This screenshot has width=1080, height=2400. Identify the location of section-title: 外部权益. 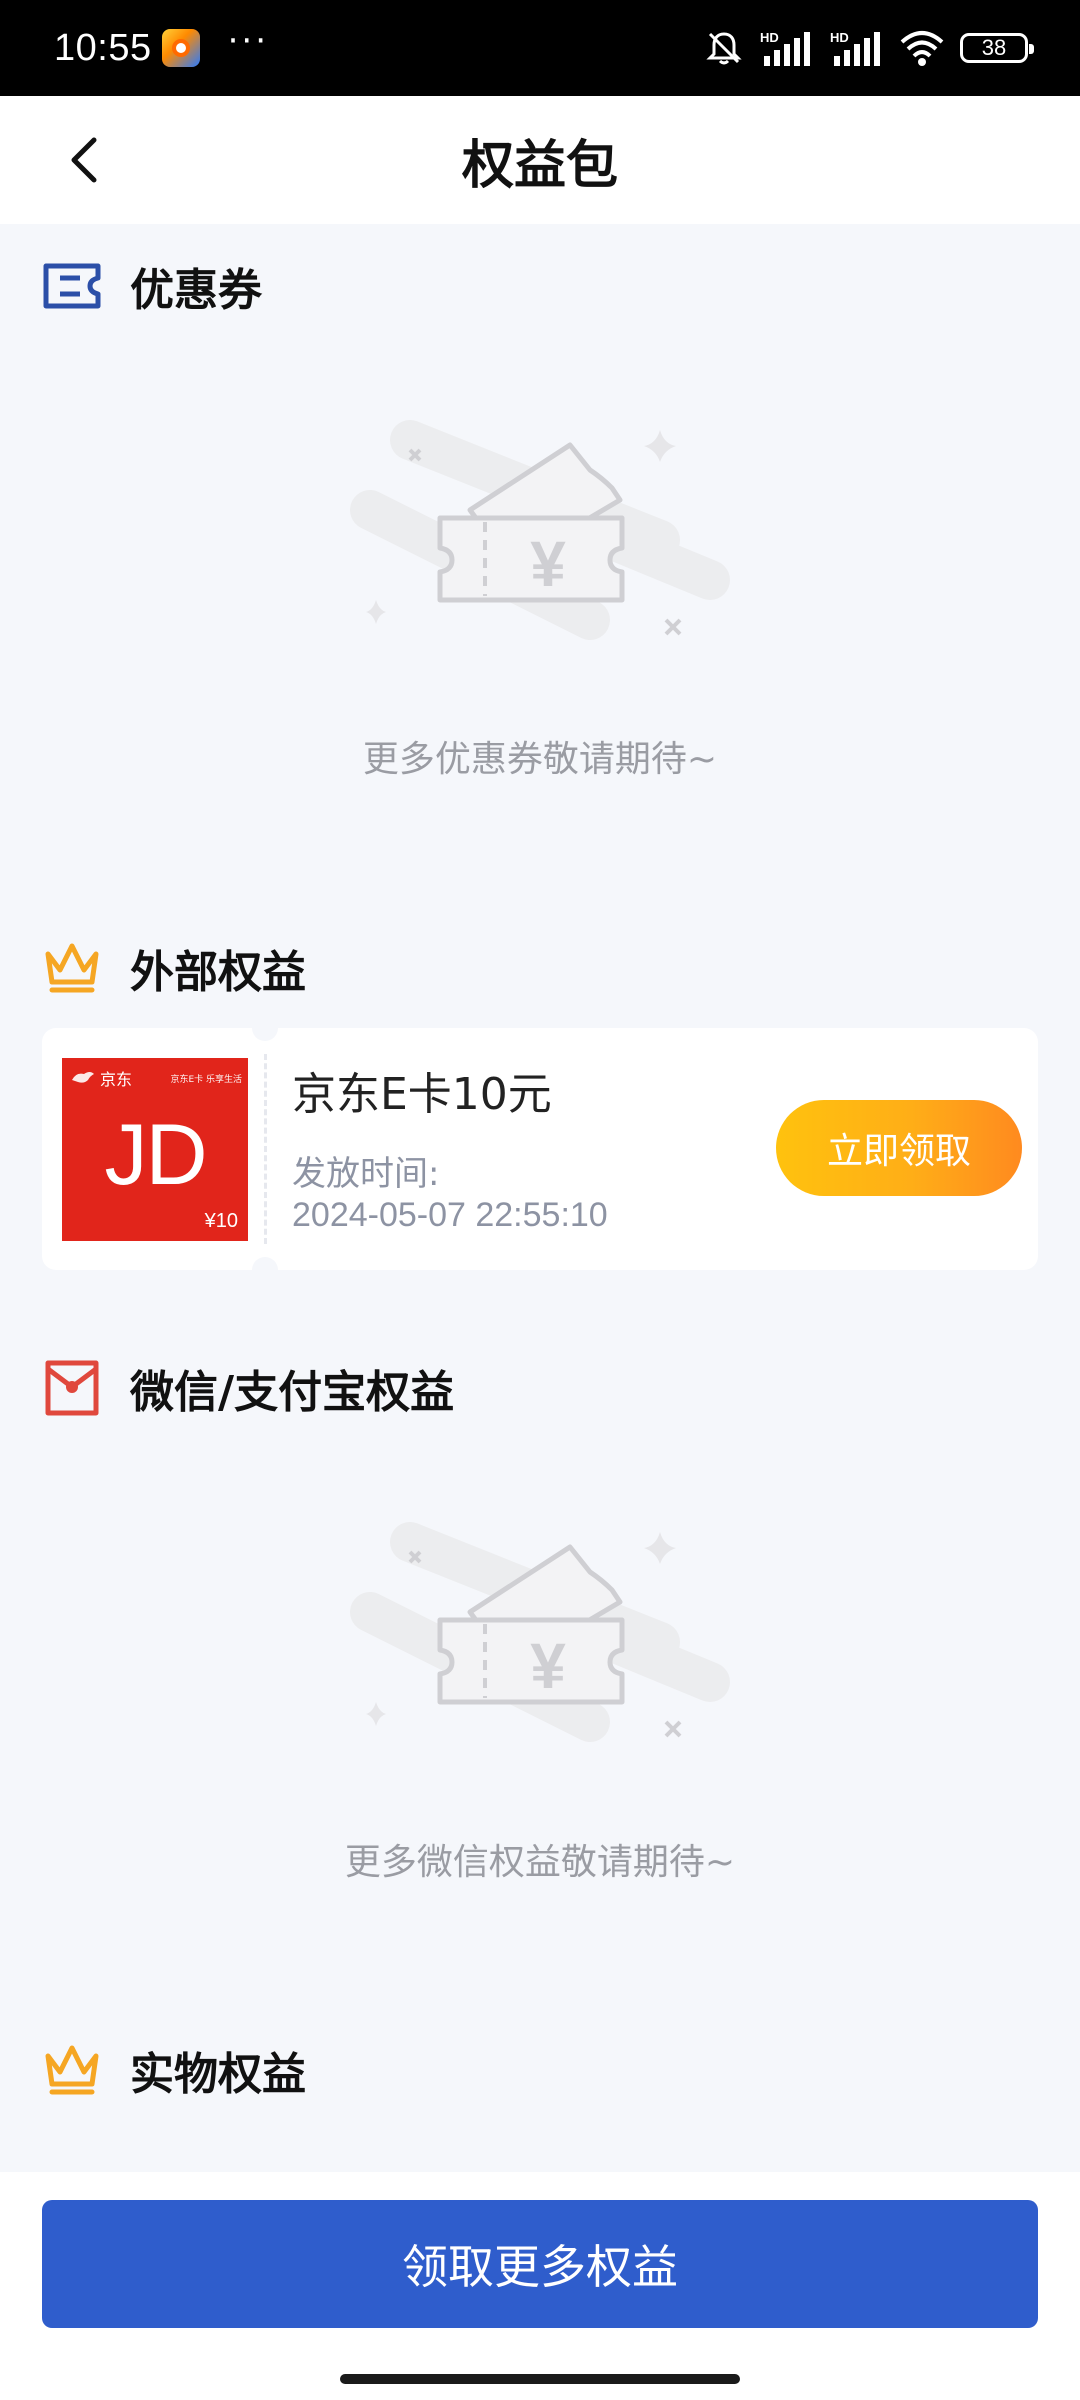
(218, 972).